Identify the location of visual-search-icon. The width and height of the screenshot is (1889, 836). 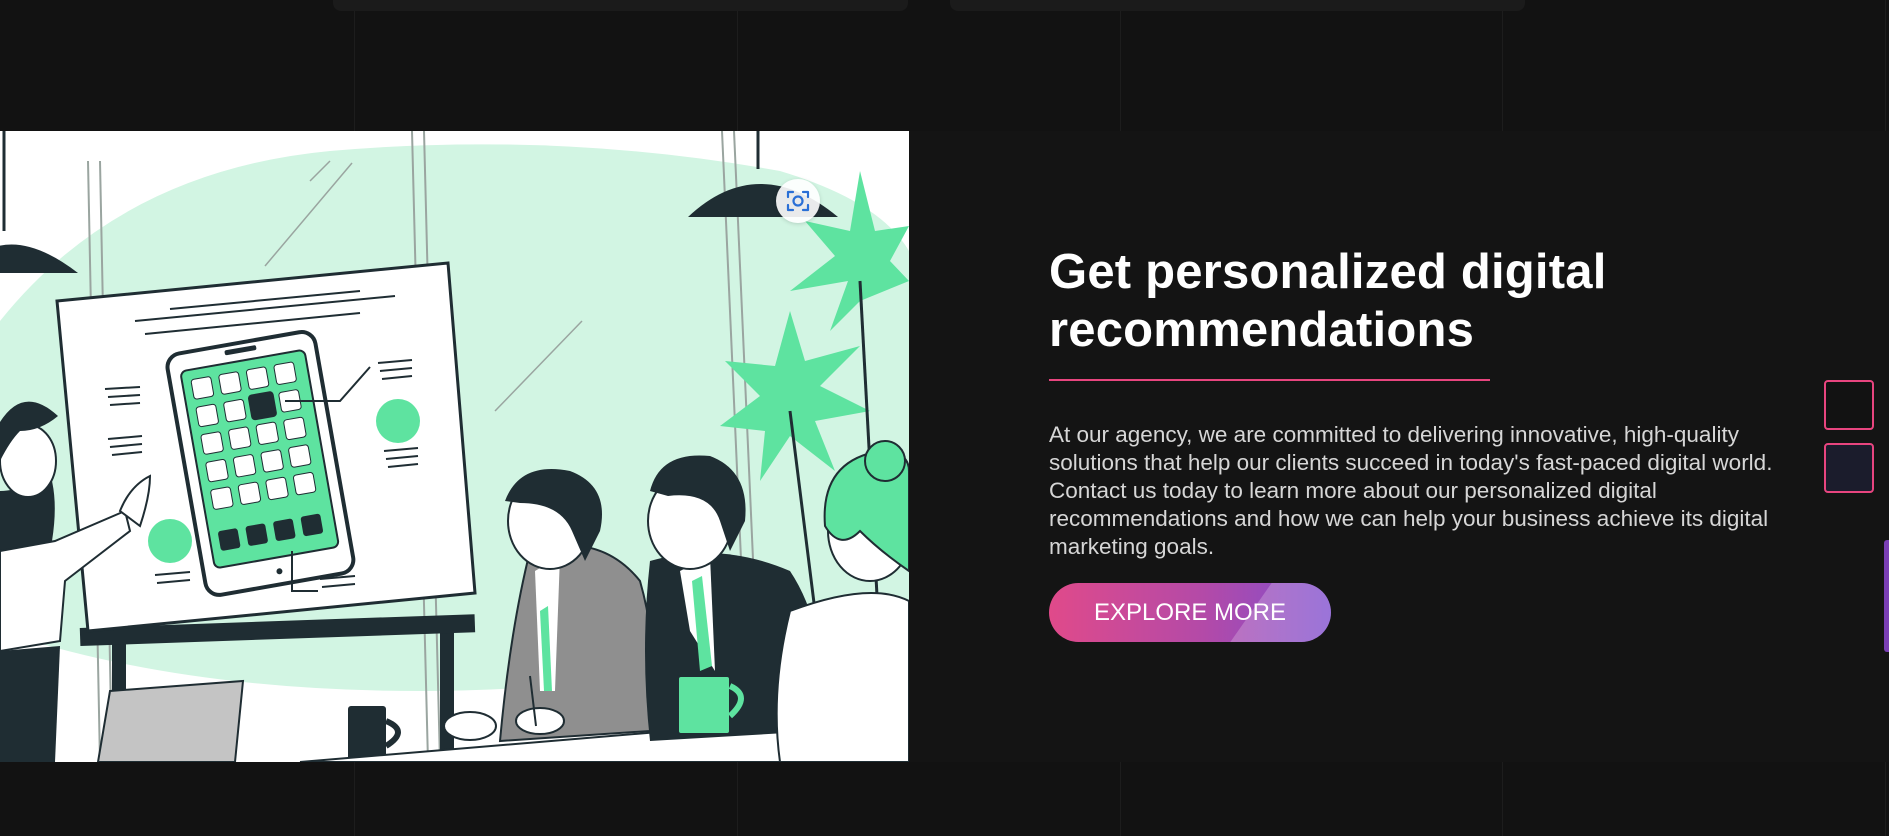
(798, 201).